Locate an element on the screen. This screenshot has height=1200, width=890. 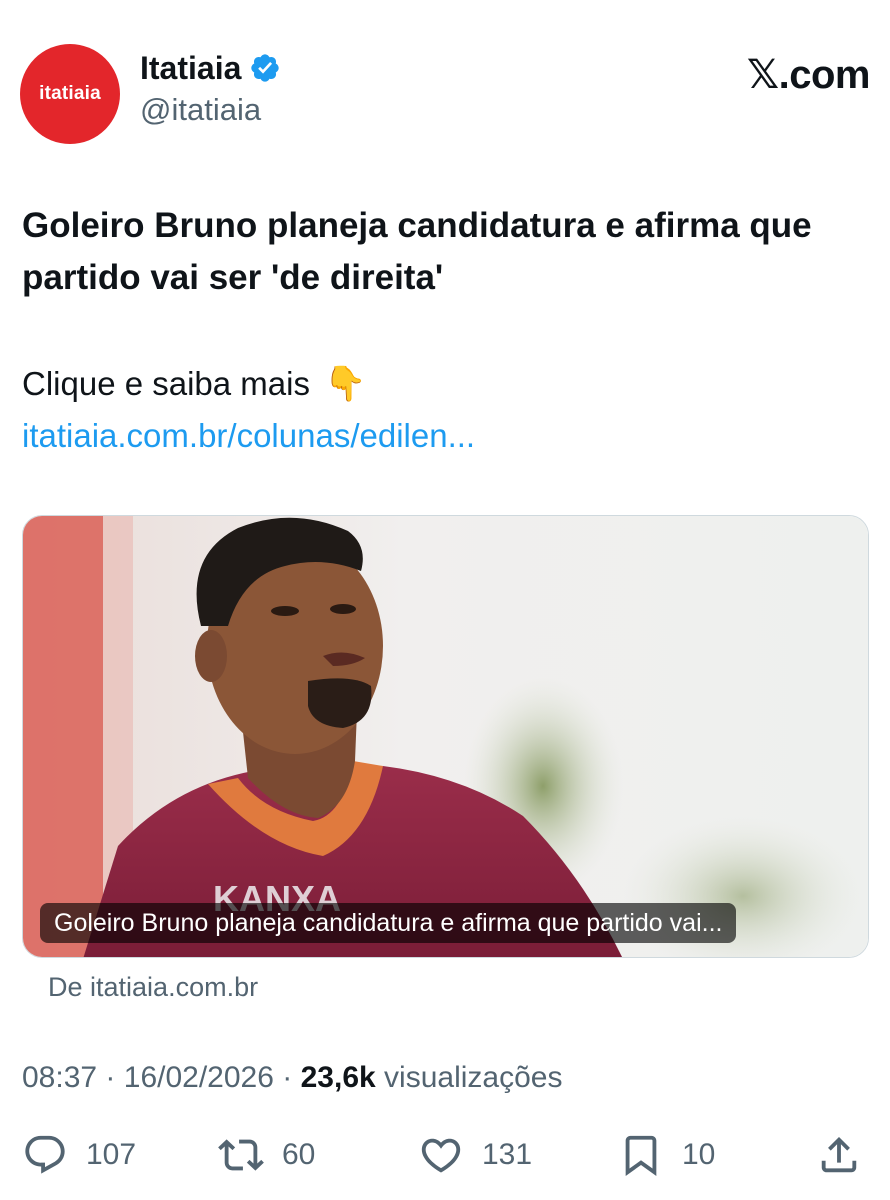
bookmark-icon is located at coordinates (641, 1155).